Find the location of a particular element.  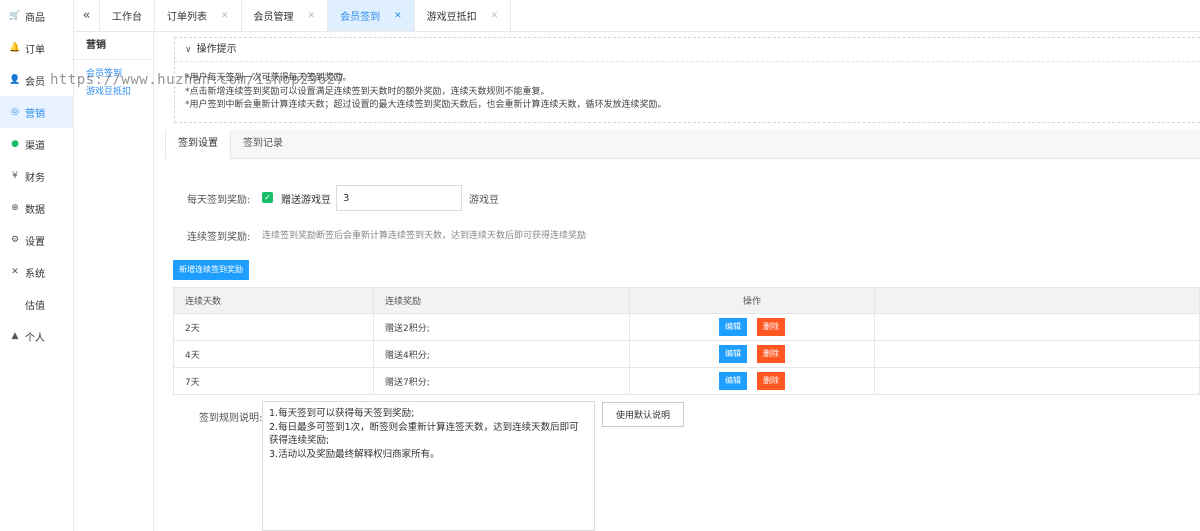

page-tab-bar: « 工作台 订单列表 ✕ 会员管理 ✕ 会员签到 ✕ 游戏豆抵扣 ✕ is located at coordinates (637, 16).